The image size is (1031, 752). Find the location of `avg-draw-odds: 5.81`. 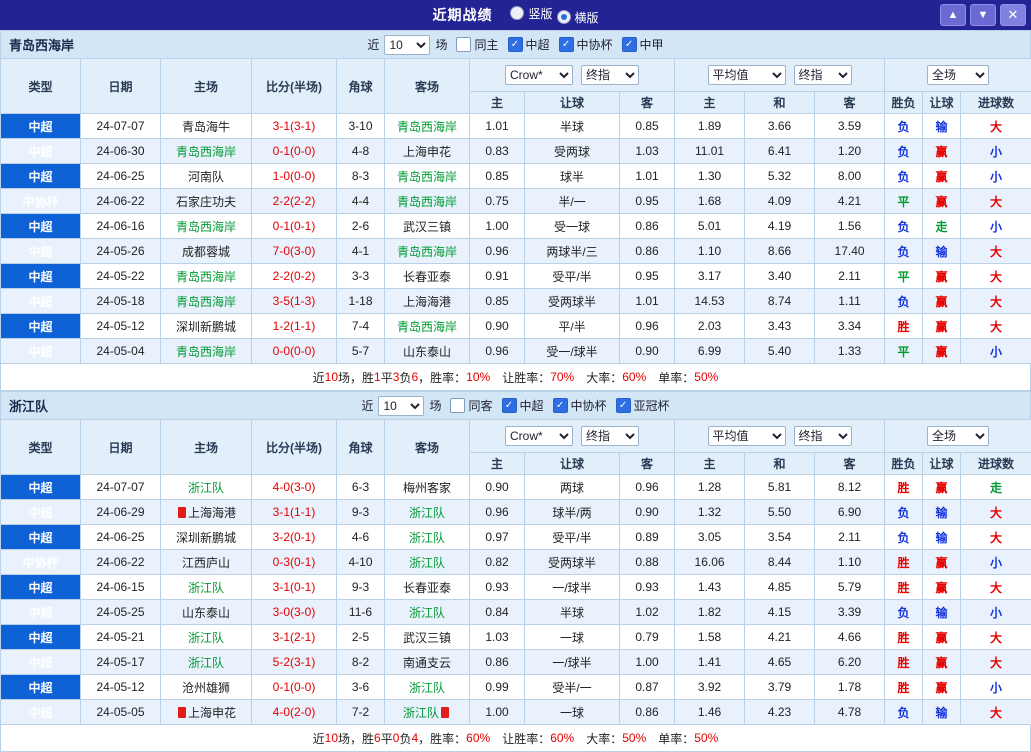

avg-draw-odds: 5.81 is located at coordinates (780, 487).